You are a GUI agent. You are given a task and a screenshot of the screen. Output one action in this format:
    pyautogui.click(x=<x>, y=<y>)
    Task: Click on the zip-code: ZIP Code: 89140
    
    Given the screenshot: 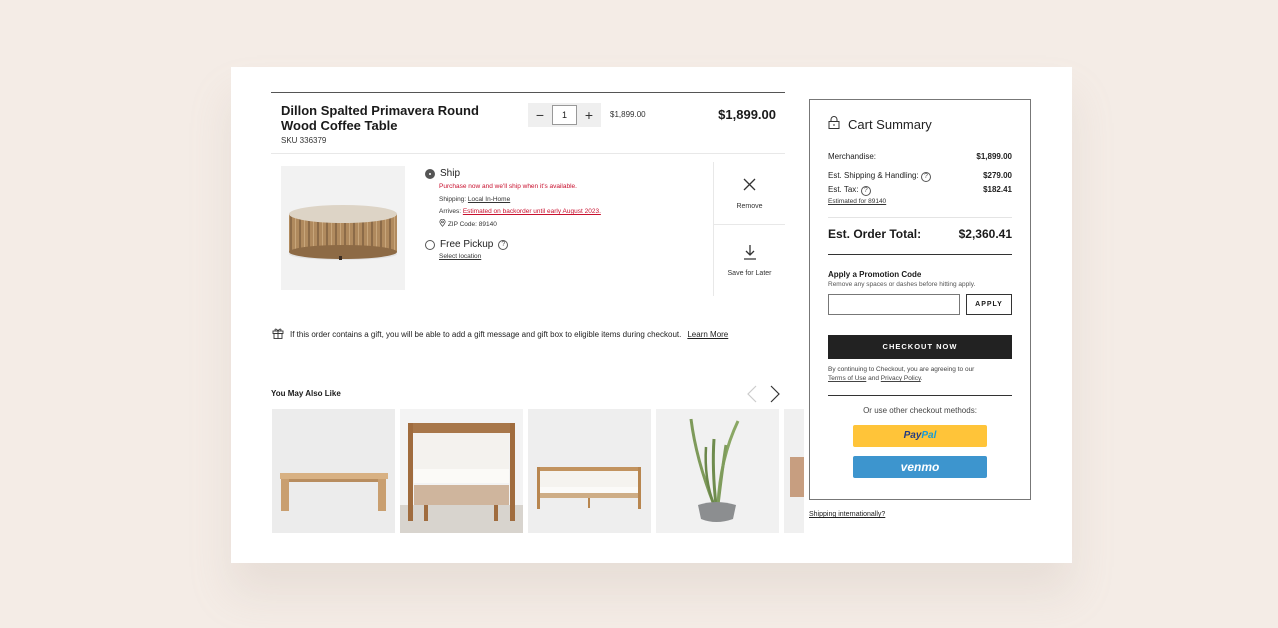 What is the action you would take?
    pyautogui.click(x=472, y=224)
    